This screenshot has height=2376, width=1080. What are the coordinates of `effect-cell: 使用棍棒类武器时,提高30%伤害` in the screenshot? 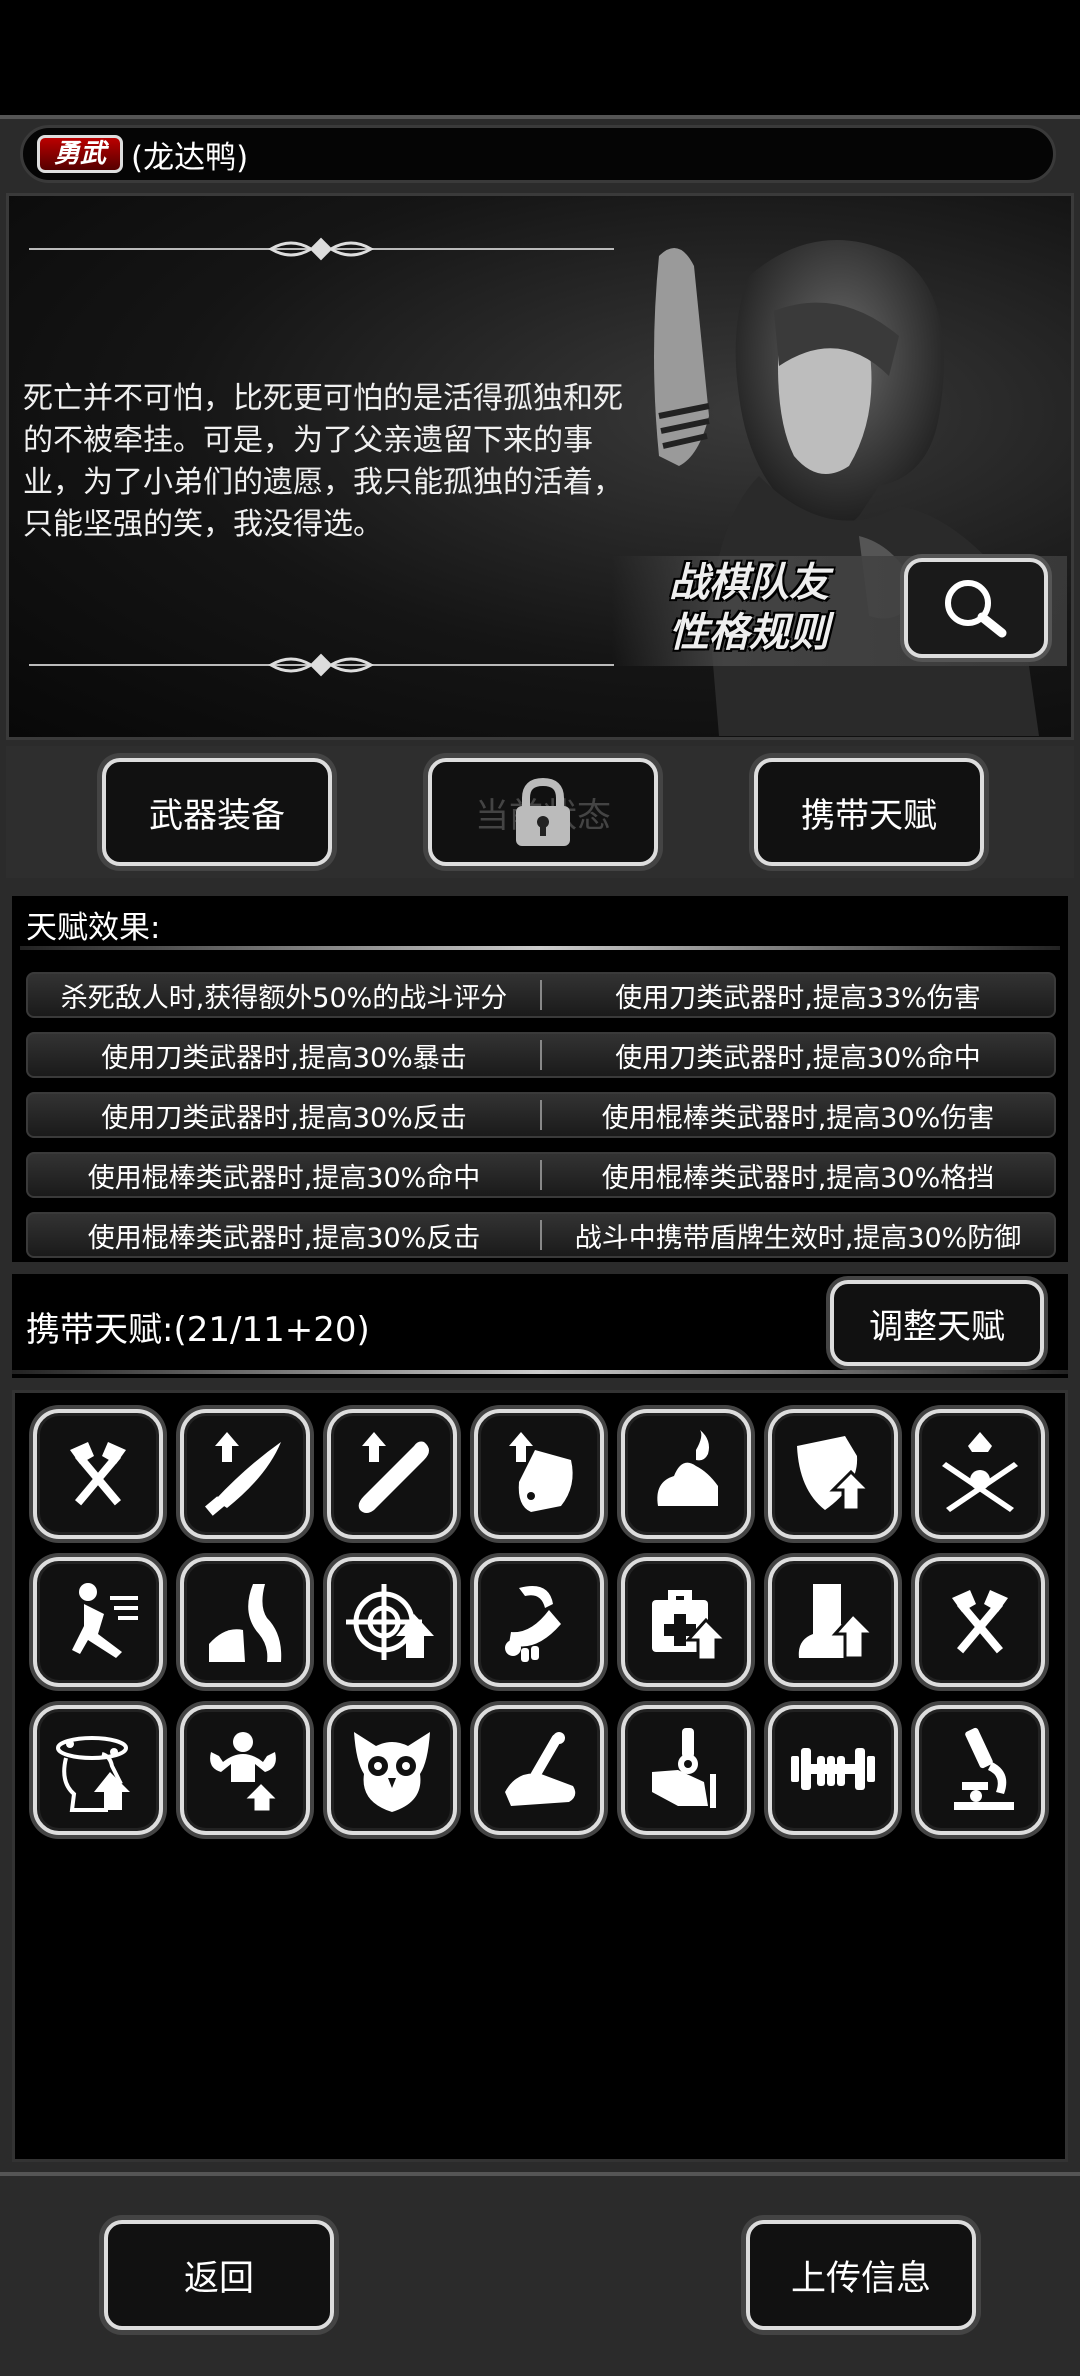 It's located at (798, 1118).